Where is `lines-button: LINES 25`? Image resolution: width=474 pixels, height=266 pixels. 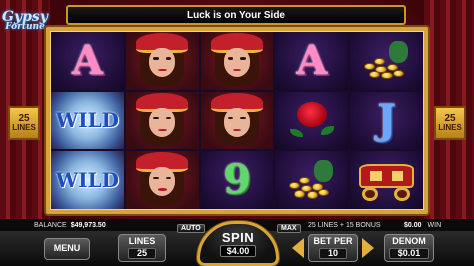 lines-button: LINES 25 is located at coordinates (142, 248).